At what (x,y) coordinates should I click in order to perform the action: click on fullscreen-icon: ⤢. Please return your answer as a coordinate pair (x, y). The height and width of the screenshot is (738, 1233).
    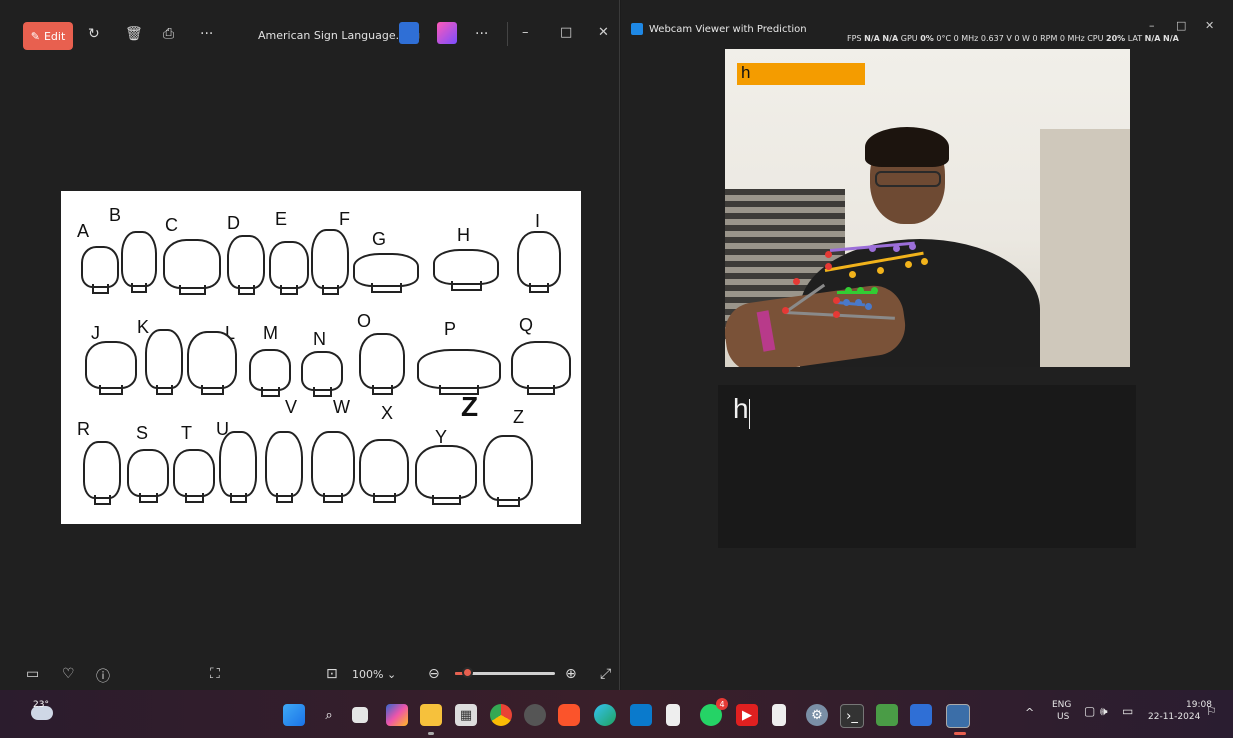
    Looking at the image, I should click on (605, 674).